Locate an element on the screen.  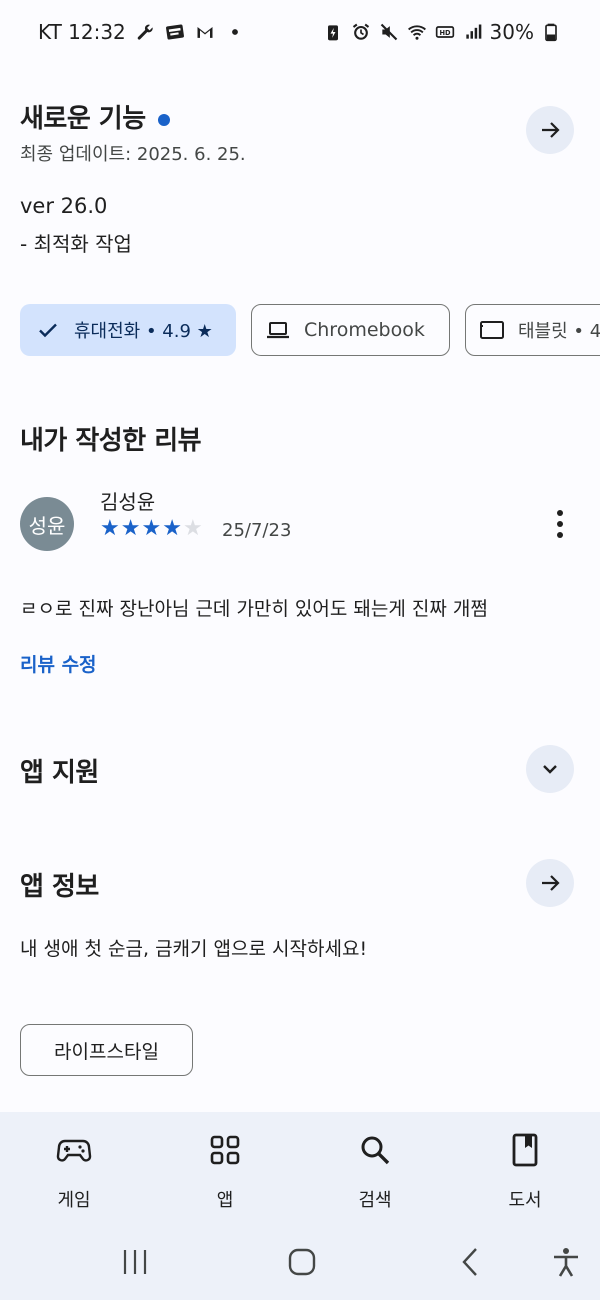
nav-books: 도서 is located at coordinates (525, 1172).